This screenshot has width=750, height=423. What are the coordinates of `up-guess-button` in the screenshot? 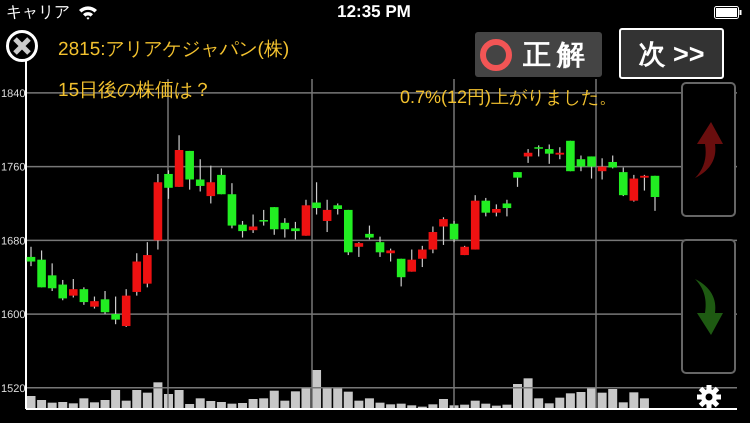 It's located at (708, 149).